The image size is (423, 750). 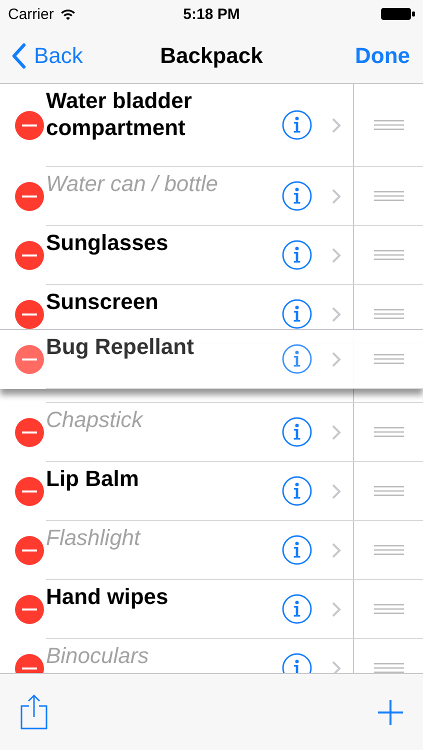 I want to click on share-icon, so click(x=34, y=712).